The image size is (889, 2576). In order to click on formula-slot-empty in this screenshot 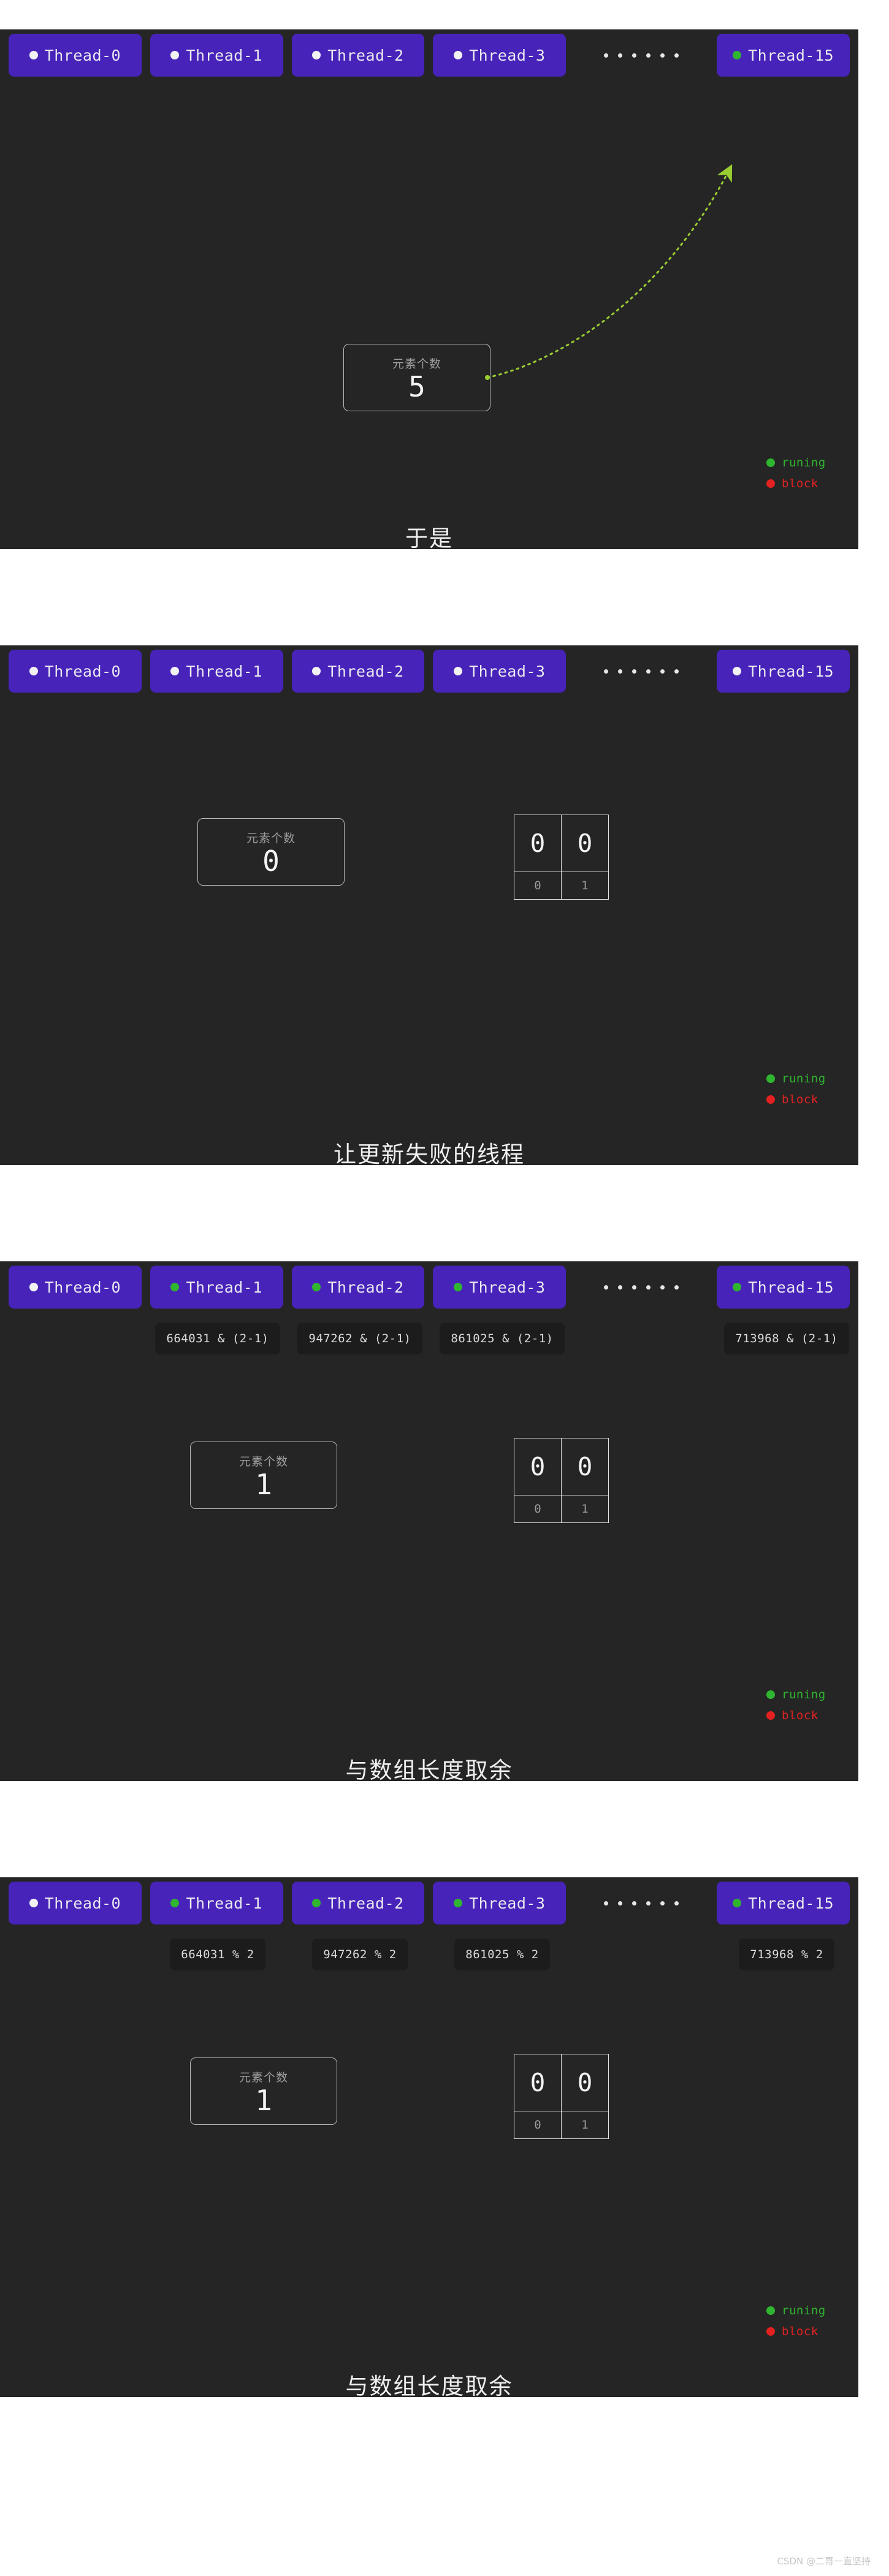, I will do `click(644, 1954)`.